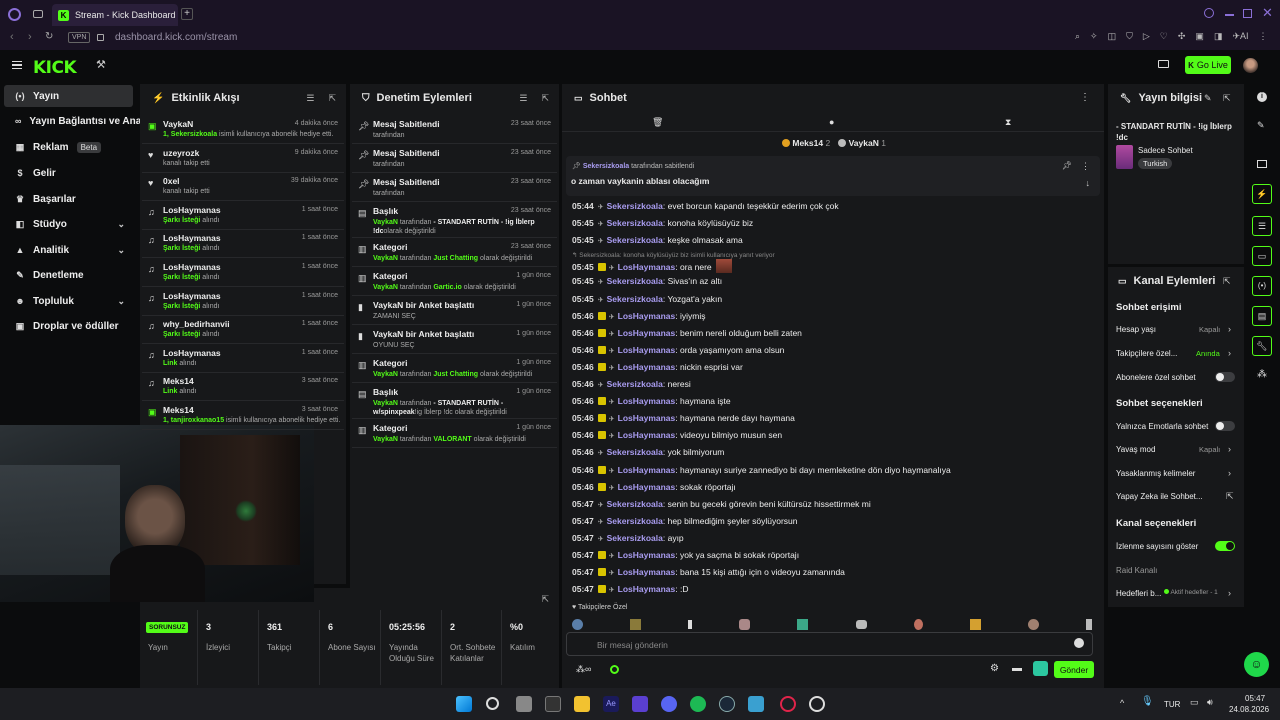 This screenshot has width=1280, height=720. I want to click on more-menu-icon: ⋮, so click(1263, 36).